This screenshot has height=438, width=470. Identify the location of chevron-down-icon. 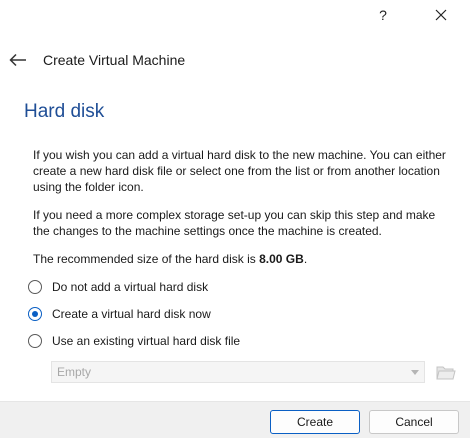
(415, 372).